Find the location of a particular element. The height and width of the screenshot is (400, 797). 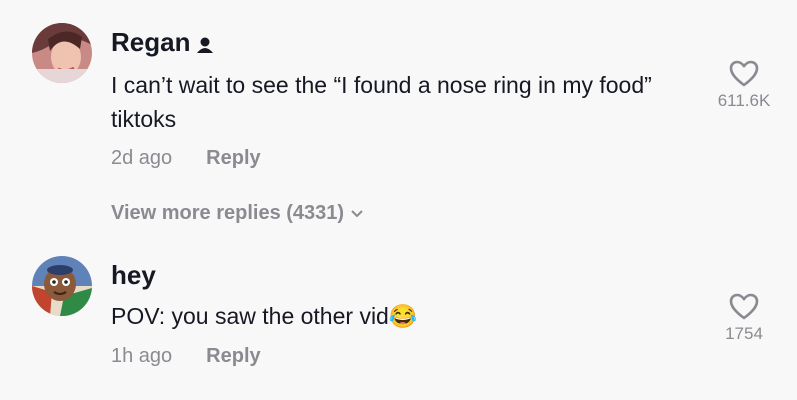

view-more-replies-button: View more replies (4331) is located at coordinates (237, 213).